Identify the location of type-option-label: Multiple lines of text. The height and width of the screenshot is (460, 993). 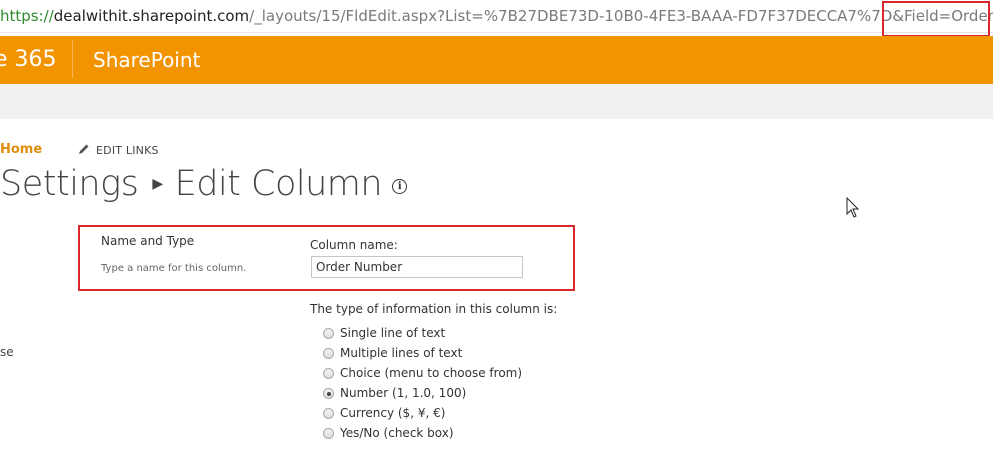
(401, 353).